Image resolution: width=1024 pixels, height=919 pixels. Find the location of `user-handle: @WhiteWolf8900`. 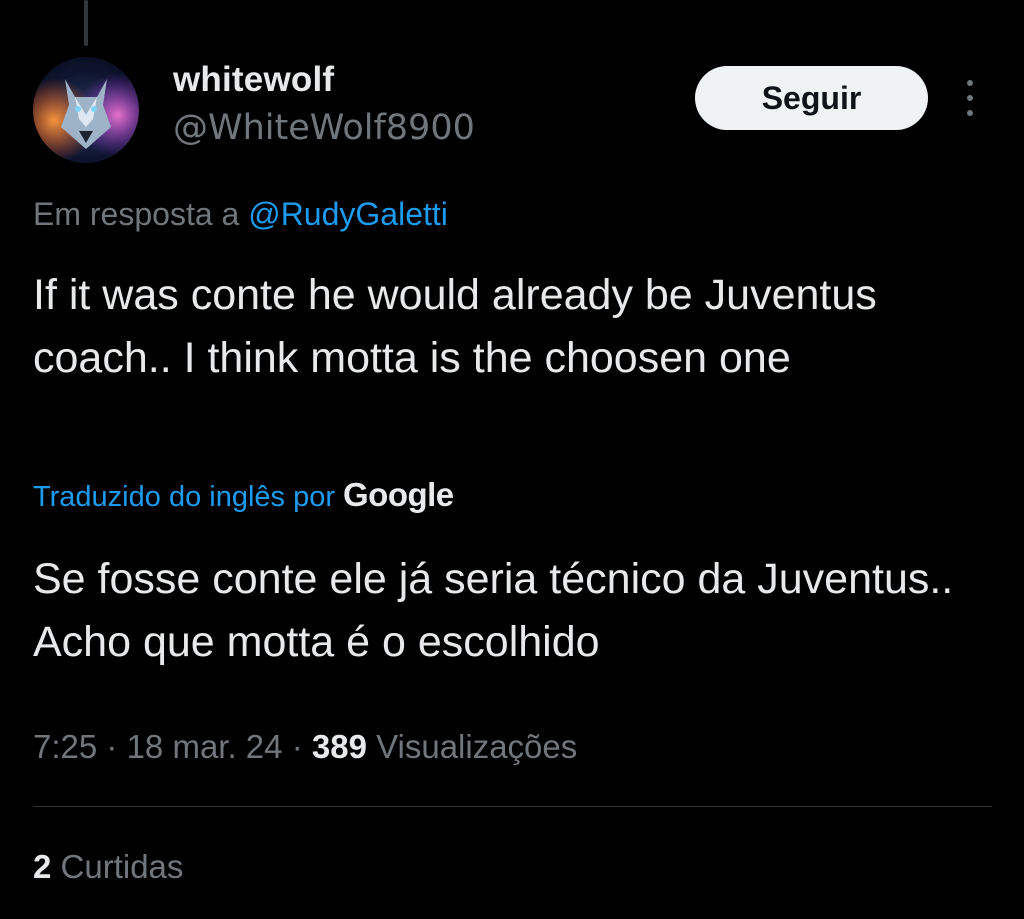

user-handle: @WhiteWolf8900 is located at coordinates (324, 128).